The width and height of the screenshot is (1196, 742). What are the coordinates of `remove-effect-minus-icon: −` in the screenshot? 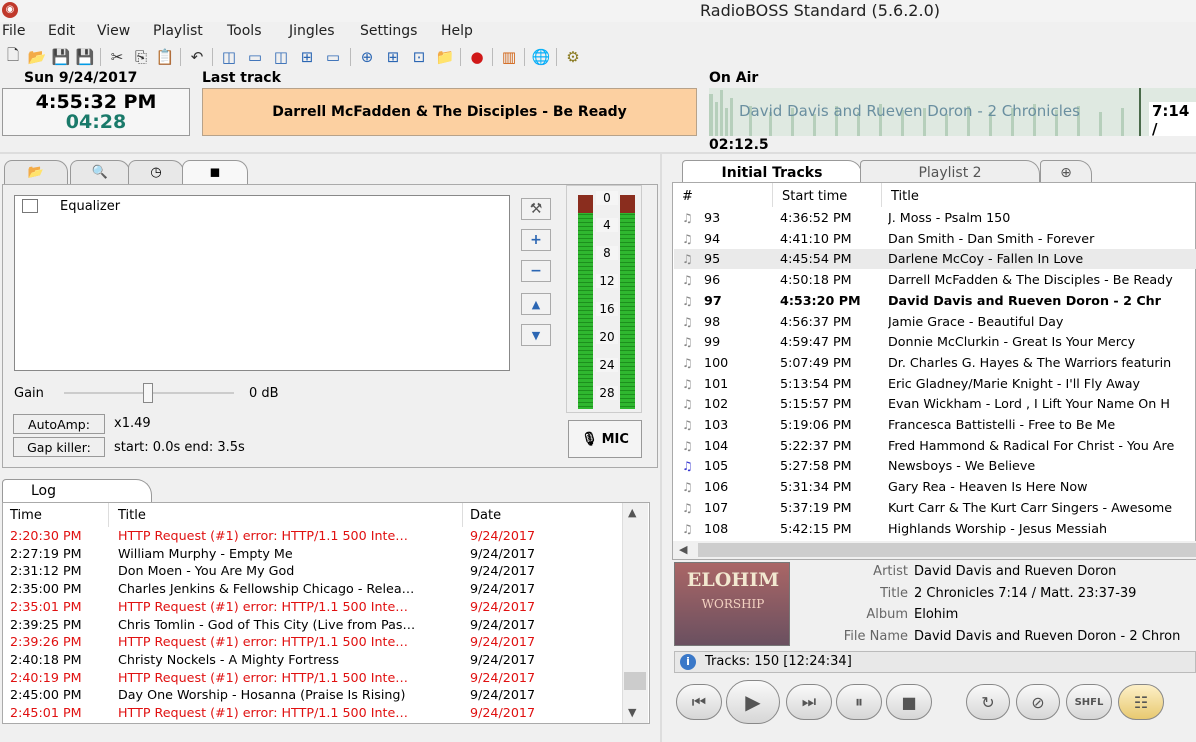 It's located at (536, 271).